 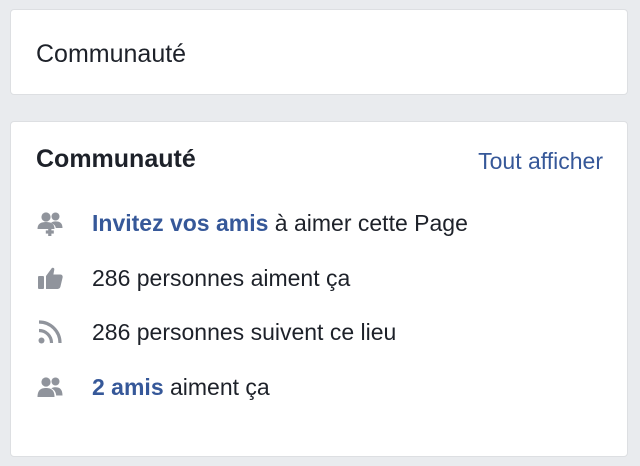 What do you see at coordinates (244, 332) in the screenshot?
I see `followers-count-text: 286 personnes suivent ce lieu` at bounding box center [244, 332].